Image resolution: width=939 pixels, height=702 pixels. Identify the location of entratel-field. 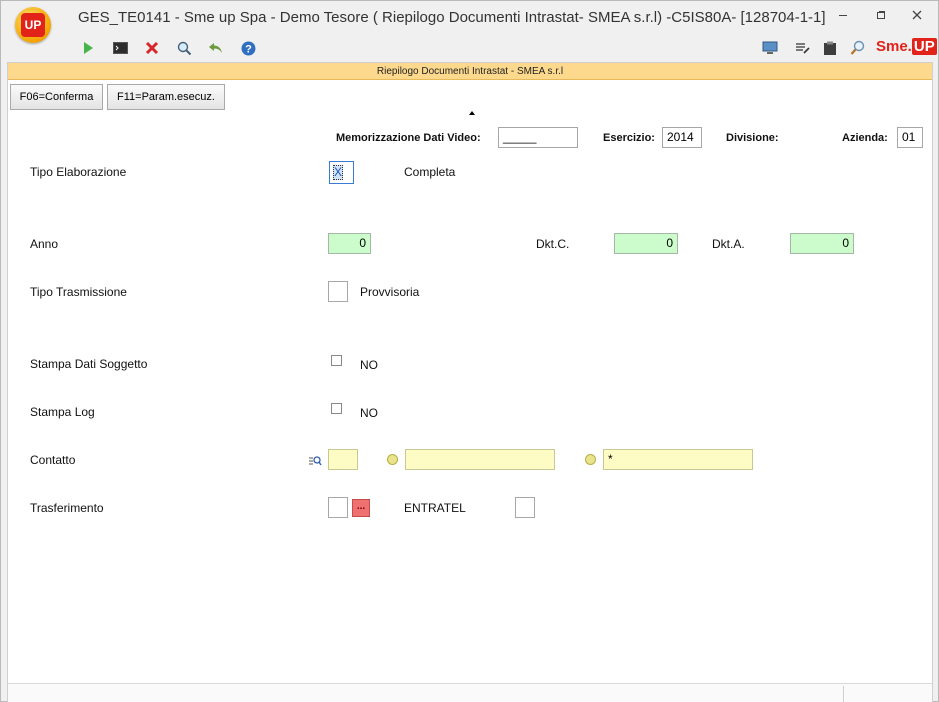
(525, 507).